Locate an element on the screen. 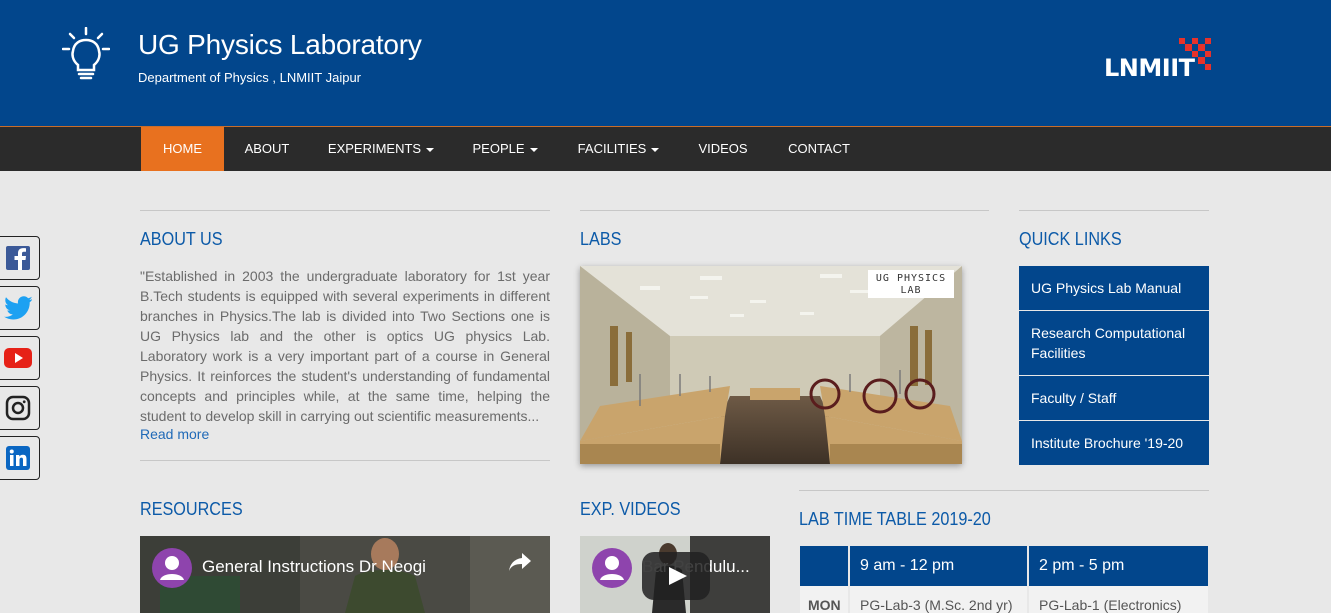 The height and width of the screenshot is (613, 1331). timetable-title: LAB TIME TABLE 2019-20 is located at coordinates (895, 519).